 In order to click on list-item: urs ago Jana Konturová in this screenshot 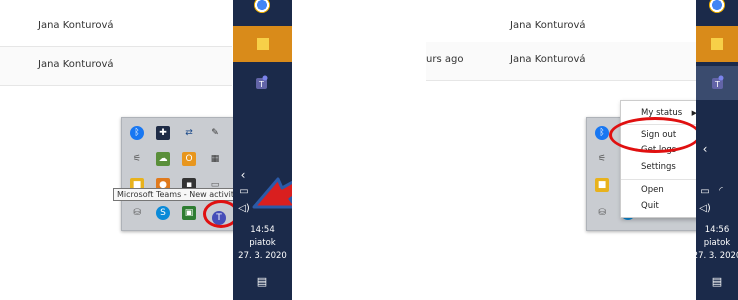, I will do `click(561, 61)`.